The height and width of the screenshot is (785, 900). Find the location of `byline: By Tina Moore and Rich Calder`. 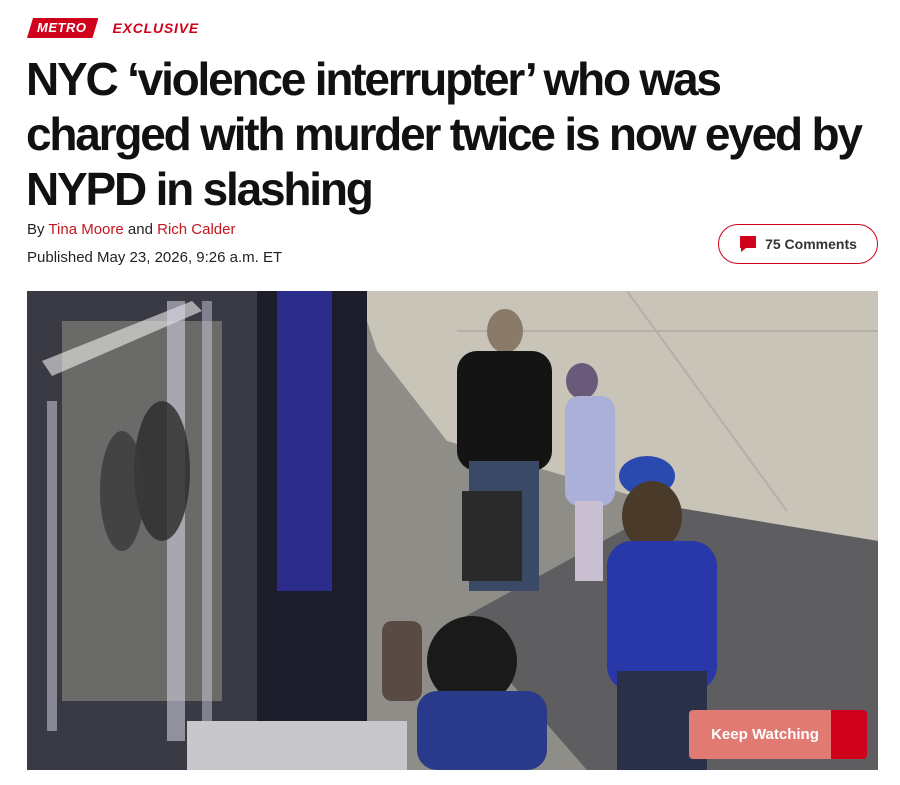

byline: By Tina Moore and Rich Calder is located at coordinates (131, 229).